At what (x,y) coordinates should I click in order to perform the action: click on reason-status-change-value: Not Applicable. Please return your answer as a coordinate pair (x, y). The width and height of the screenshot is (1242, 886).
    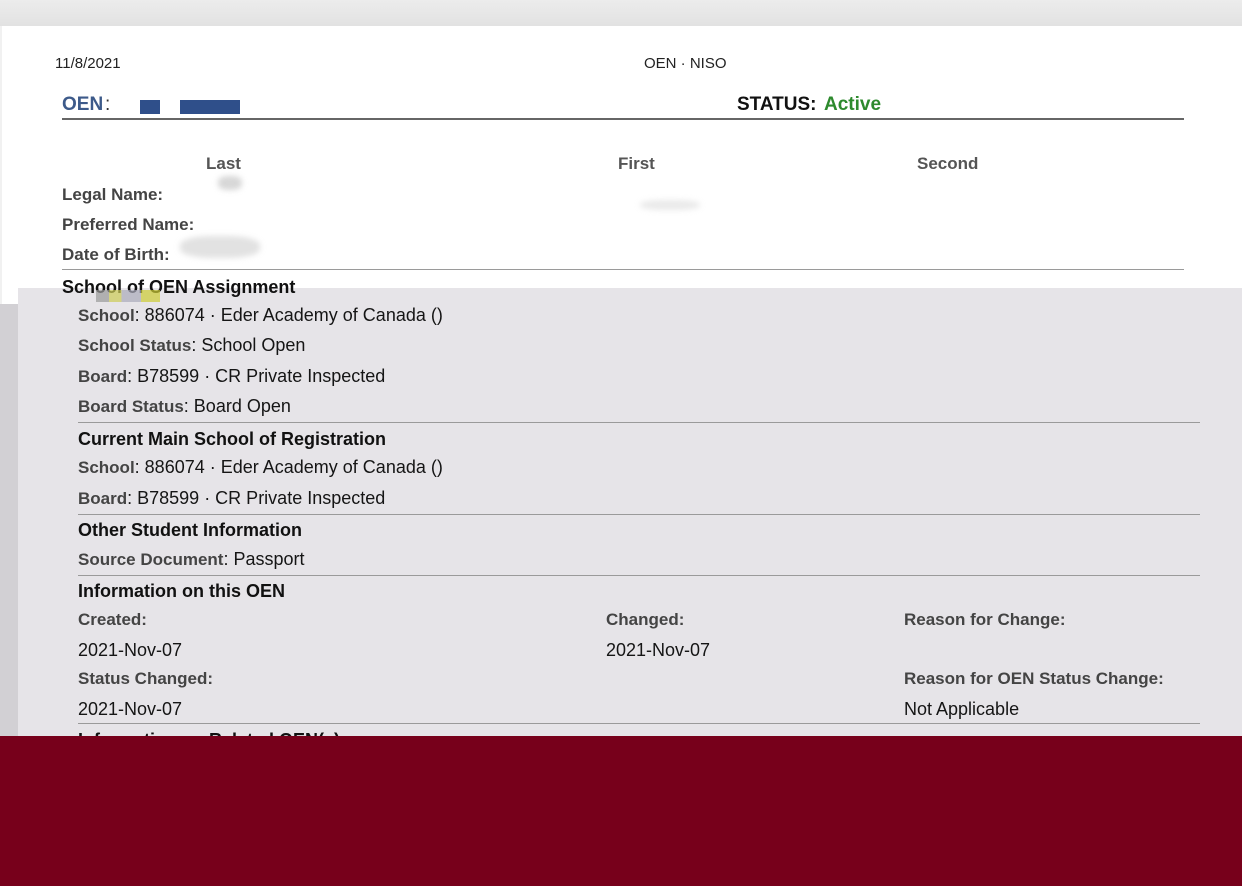
    Looking at the image, I should click on (962, 709).